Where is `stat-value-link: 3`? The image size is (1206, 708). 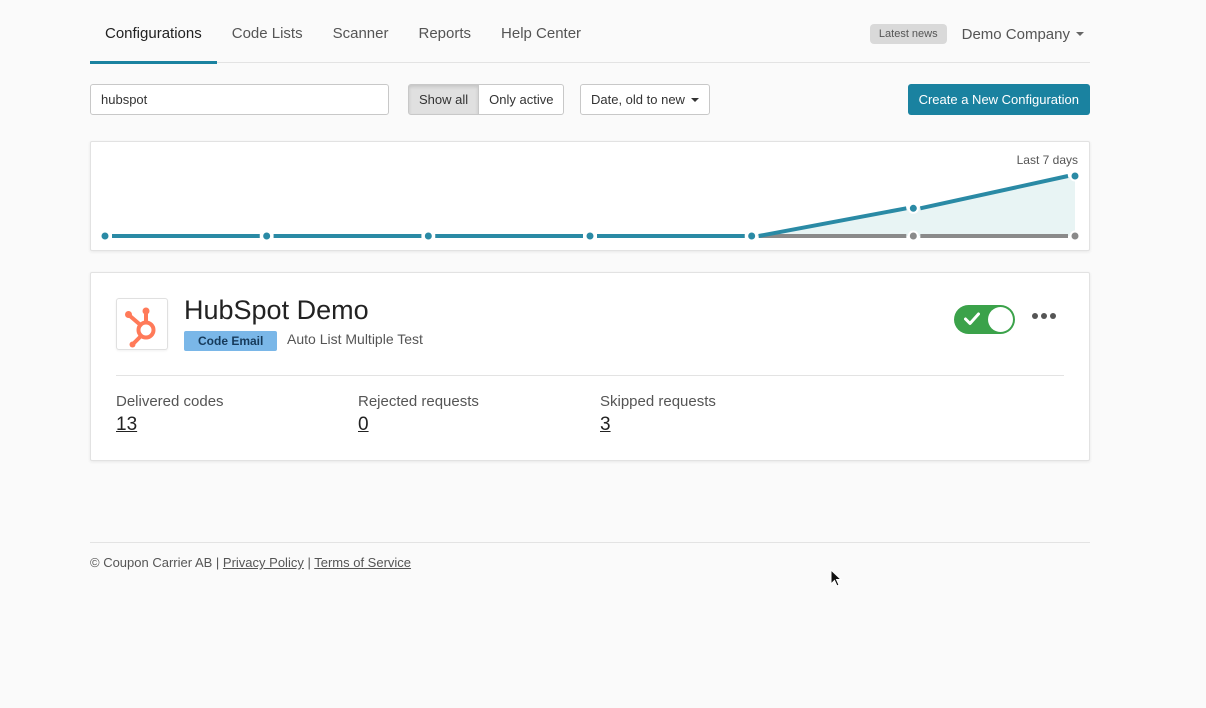
stat-value-link: 3 is located at coordinates (605, 425).